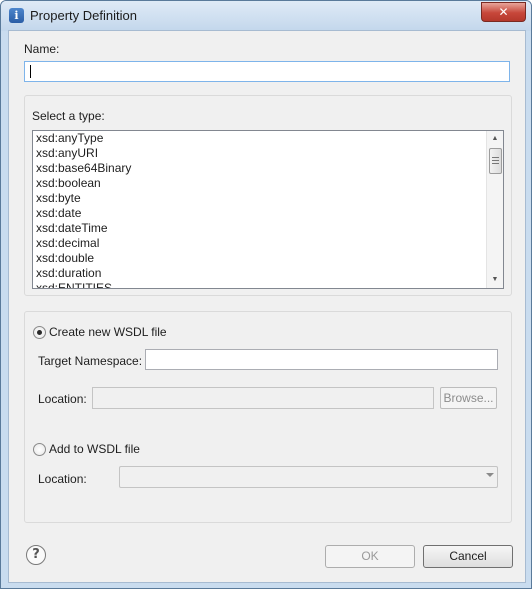 This screenshot has height=589, width=532. Describe the element at coordinates (83, 198) in the screenshot. I see `type-list-item: xsd:byte` at that location.